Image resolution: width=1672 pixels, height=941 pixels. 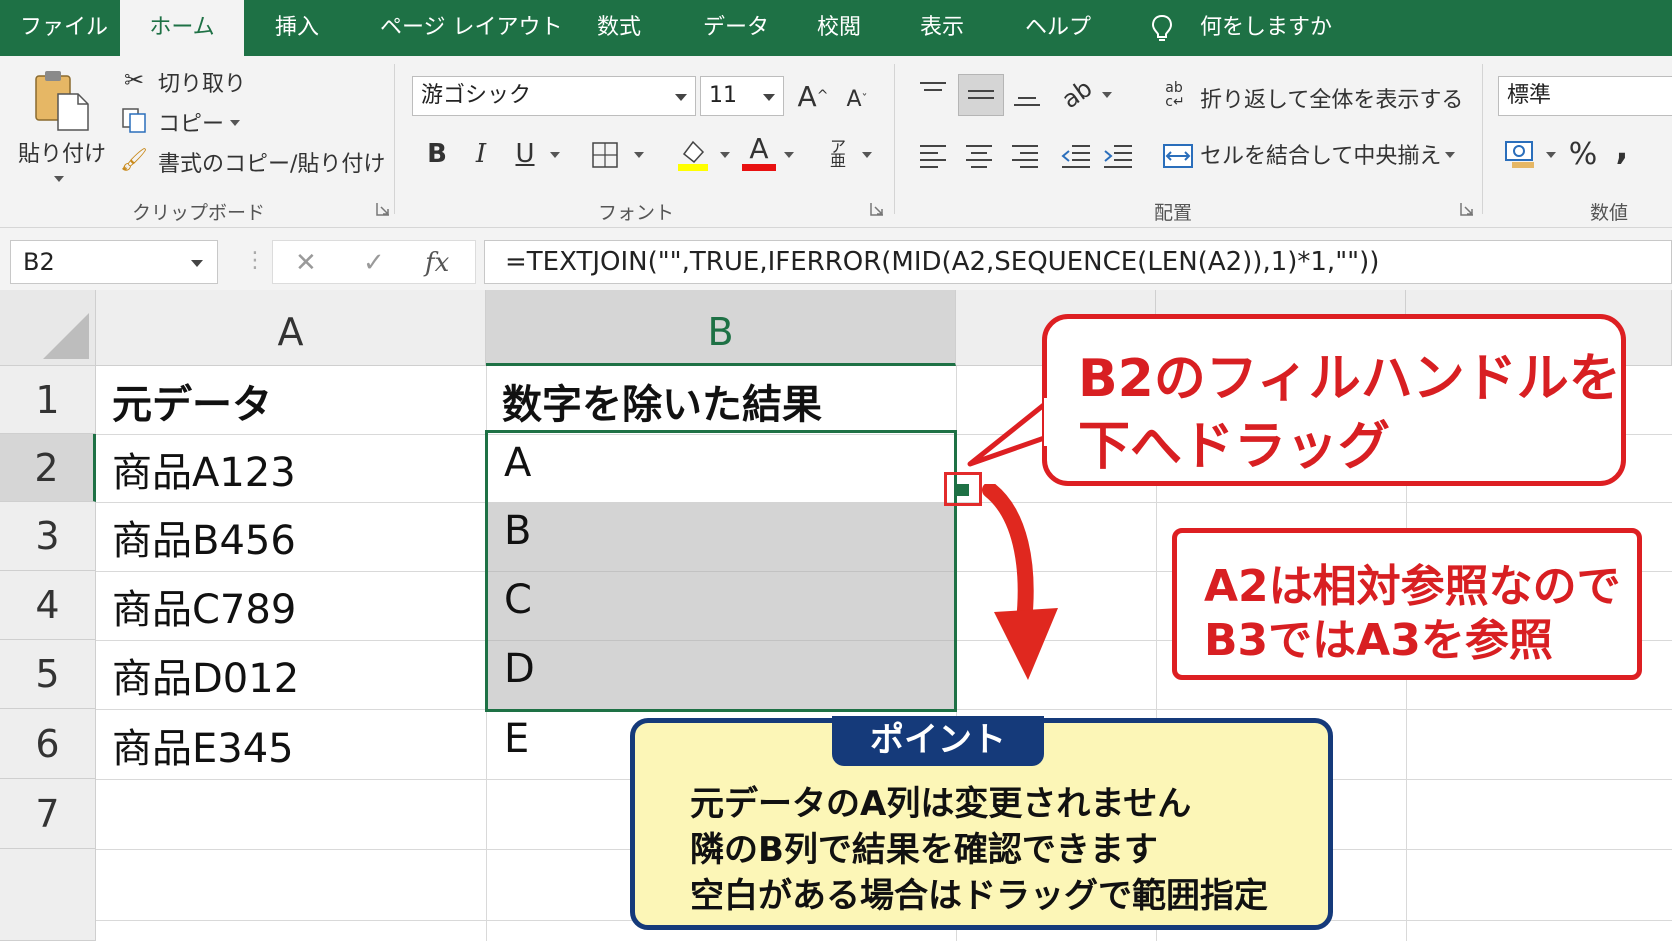 I want to click on resize-handle: ⋮, so click(x=255, y=260).